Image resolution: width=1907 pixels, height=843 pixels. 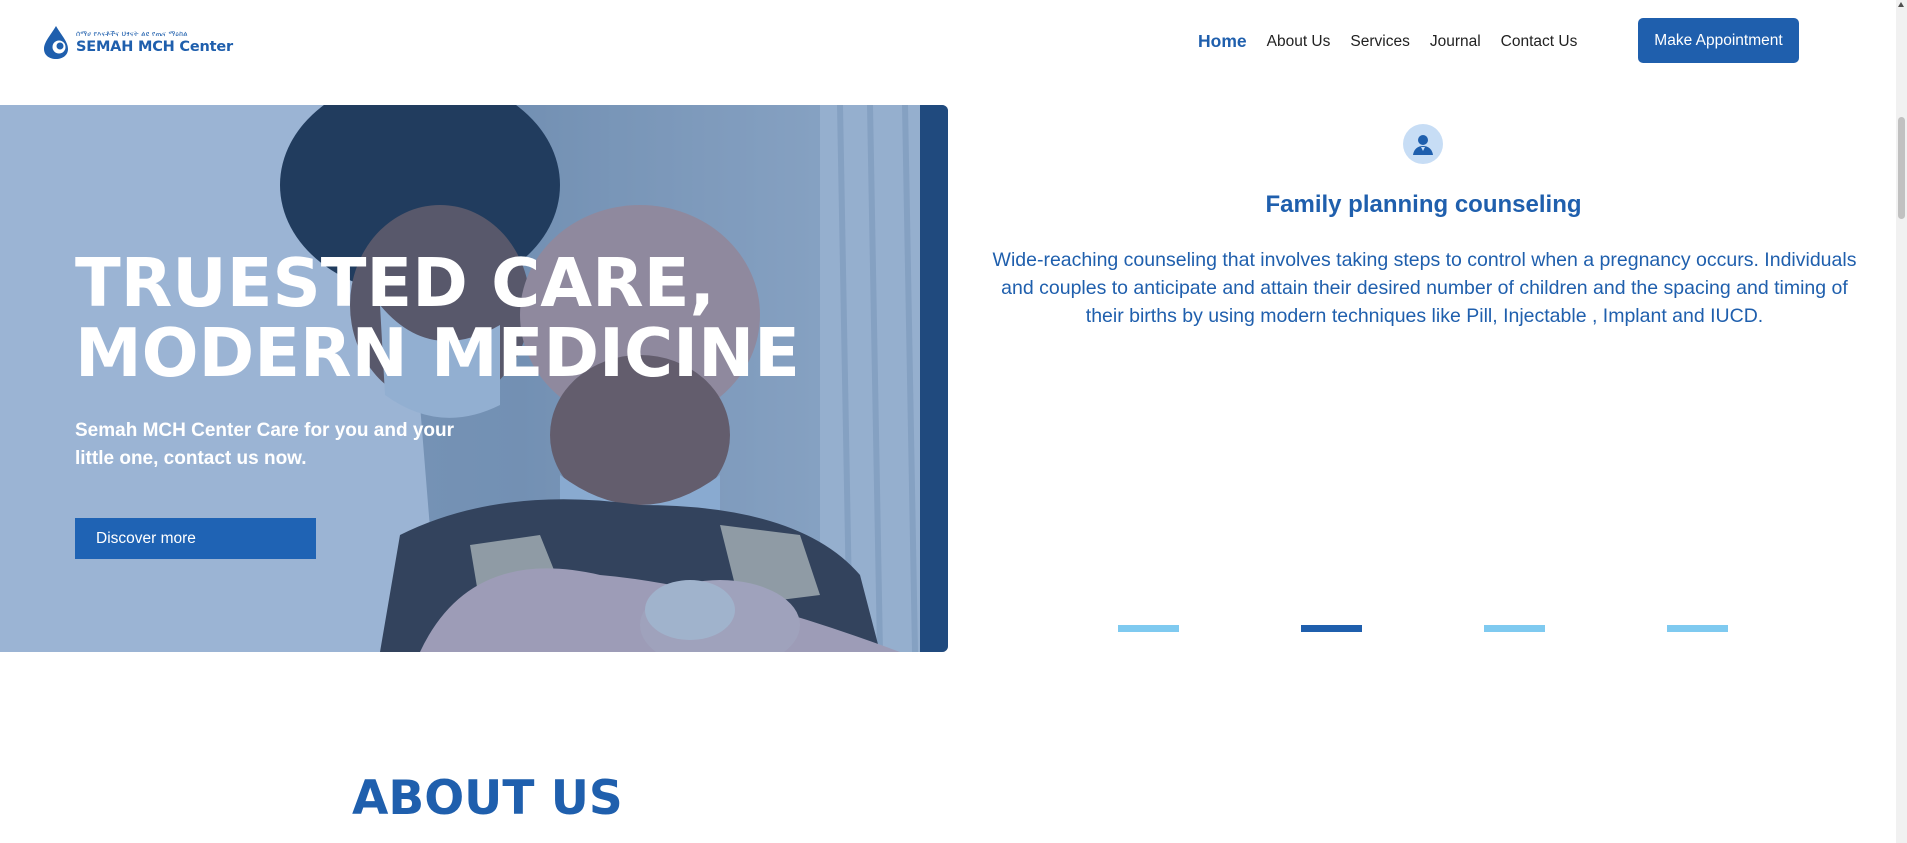 What do you see at coordinates (1901, 421) in the screenshot?
I see `page-scrollbar` at bounding box center [1901, 421].